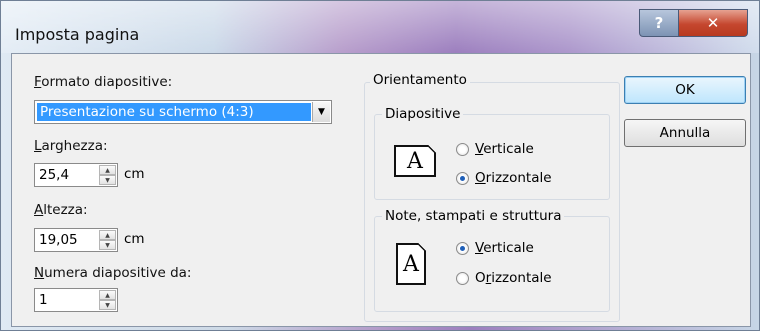 This screenshot has height=331, width=760. I want to click on notes-horizontal-radio: Orizzontale, so click(504, 278).